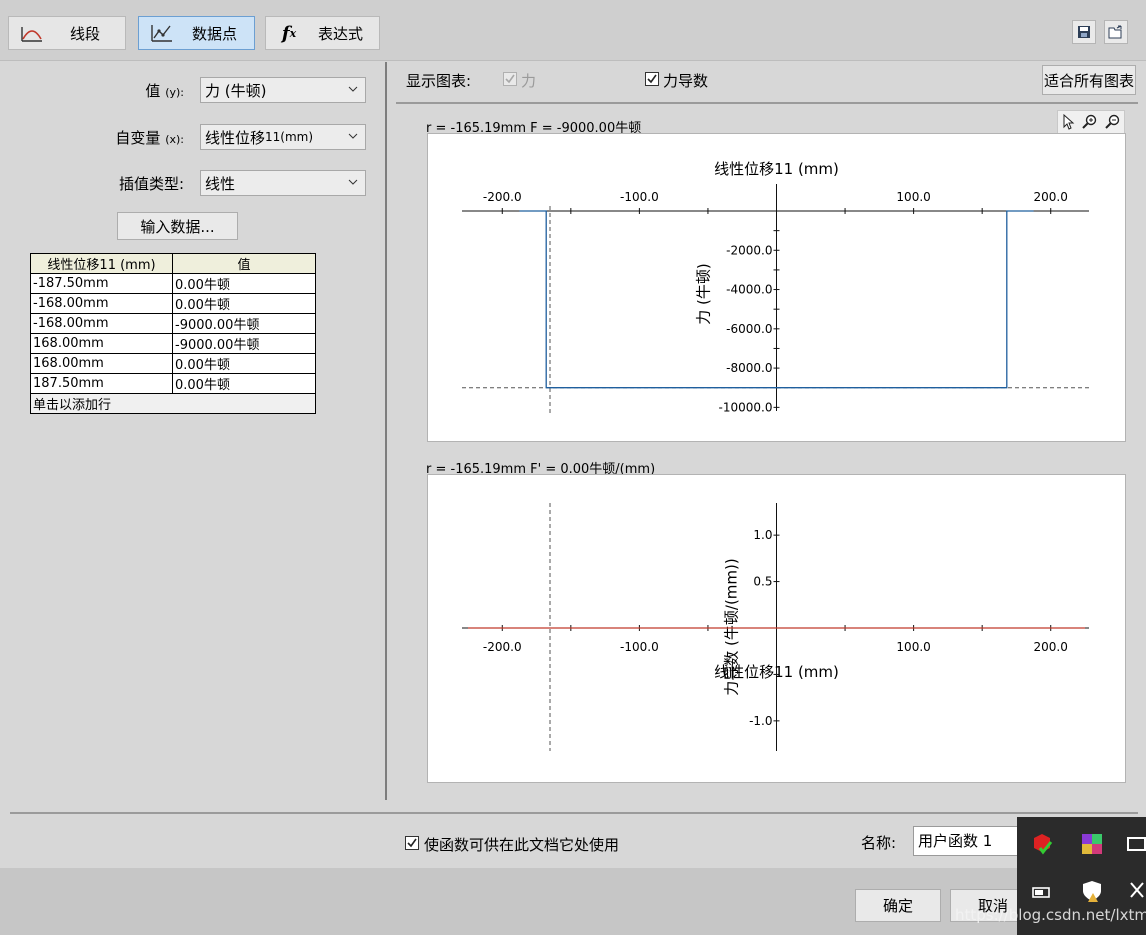  I want to click on fit-all-charts-button: 适合所有图表, so click(1089, 80).